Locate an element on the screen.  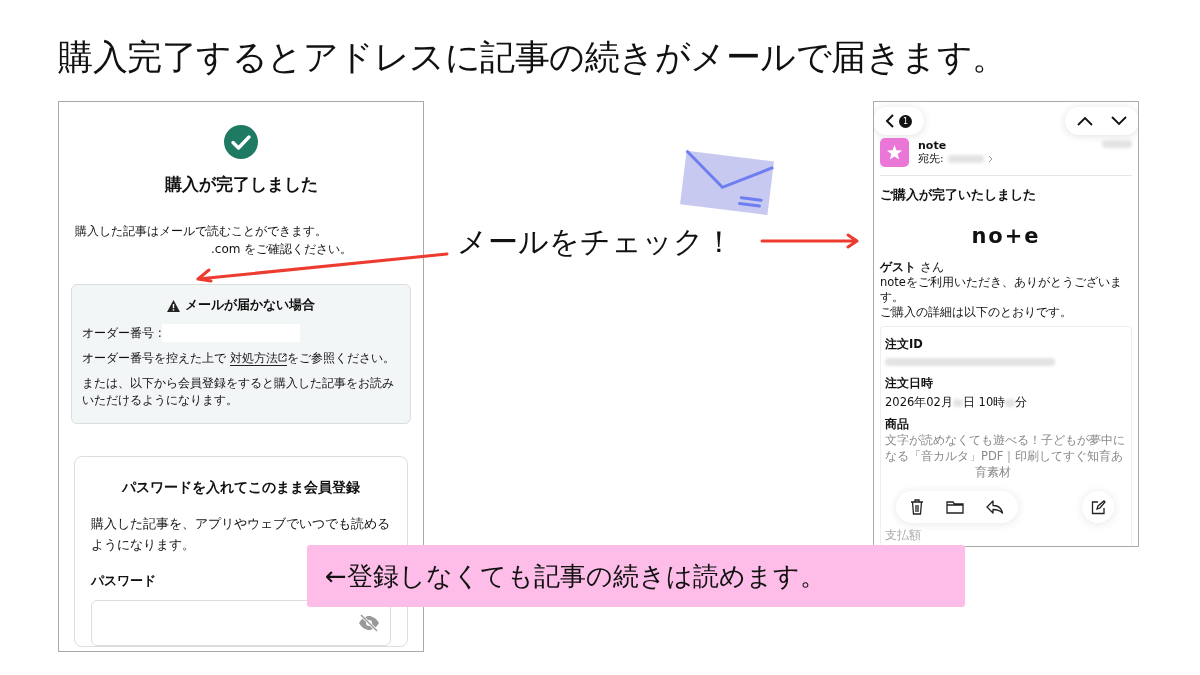
headline: 購入完了するとアドレスに記事の続きがメールで届きます。 is located at coordinates (532, 57).